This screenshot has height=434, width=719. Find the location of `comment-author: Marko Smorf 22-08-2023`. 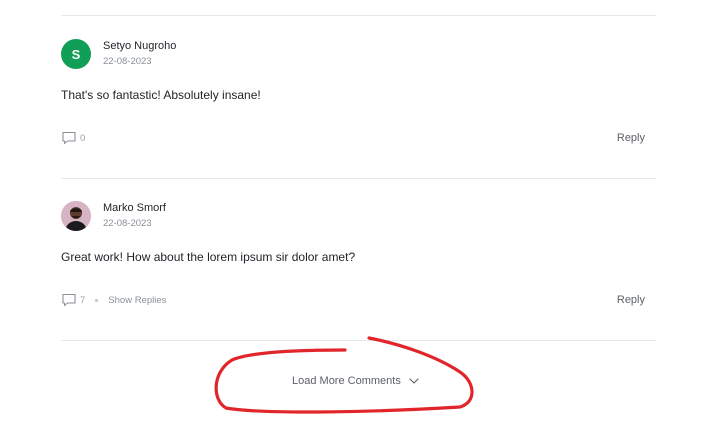

comment-author: Marko Smorf 22-08-2023 is located at coordinates (113, 216).